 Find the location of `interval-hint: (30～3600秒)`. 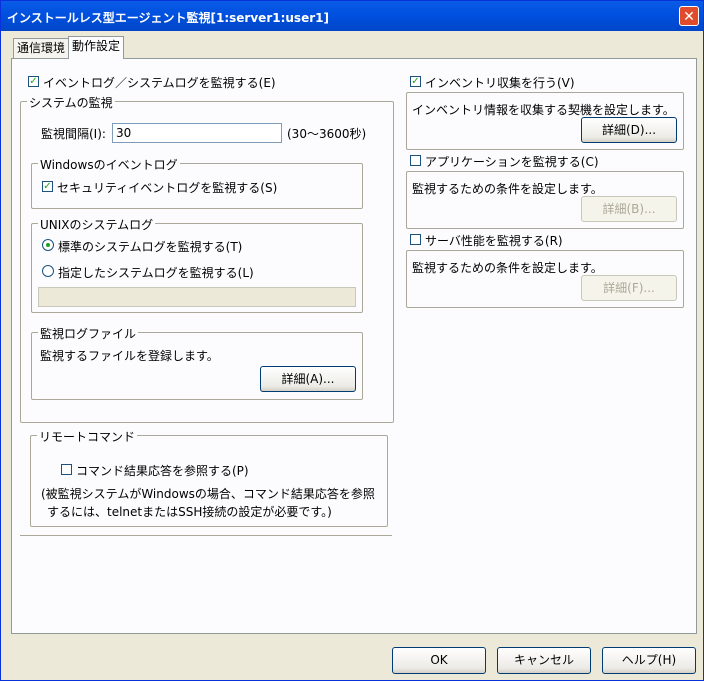

interval-hint: (30～3600秒) is located at coordinates (327, 134).